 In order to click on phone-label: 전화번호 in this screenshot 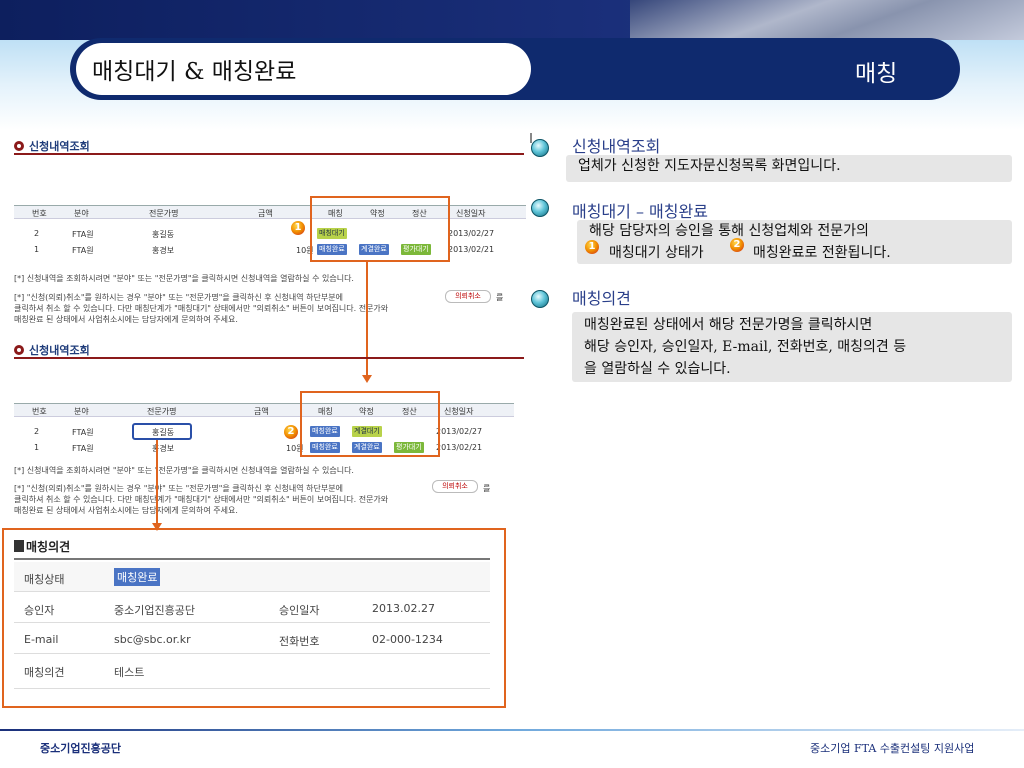, I will do `click(299, 641)`.